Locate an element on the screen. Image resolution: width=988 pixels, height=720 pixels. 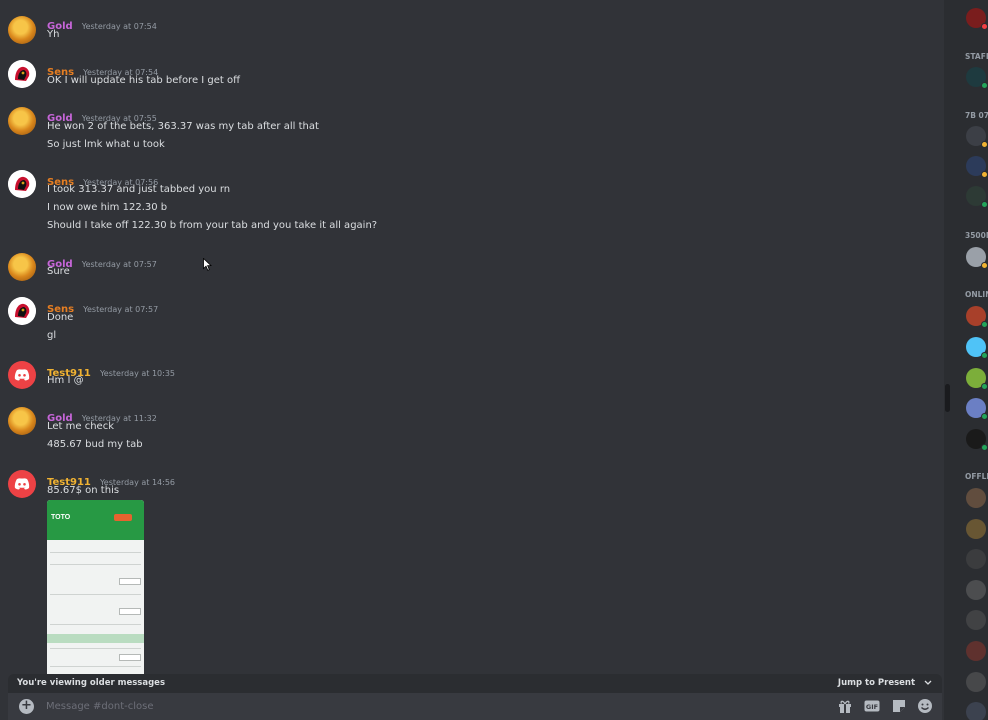
message-text: I now owe him 122.30 b is located at coordinates (107, 207).